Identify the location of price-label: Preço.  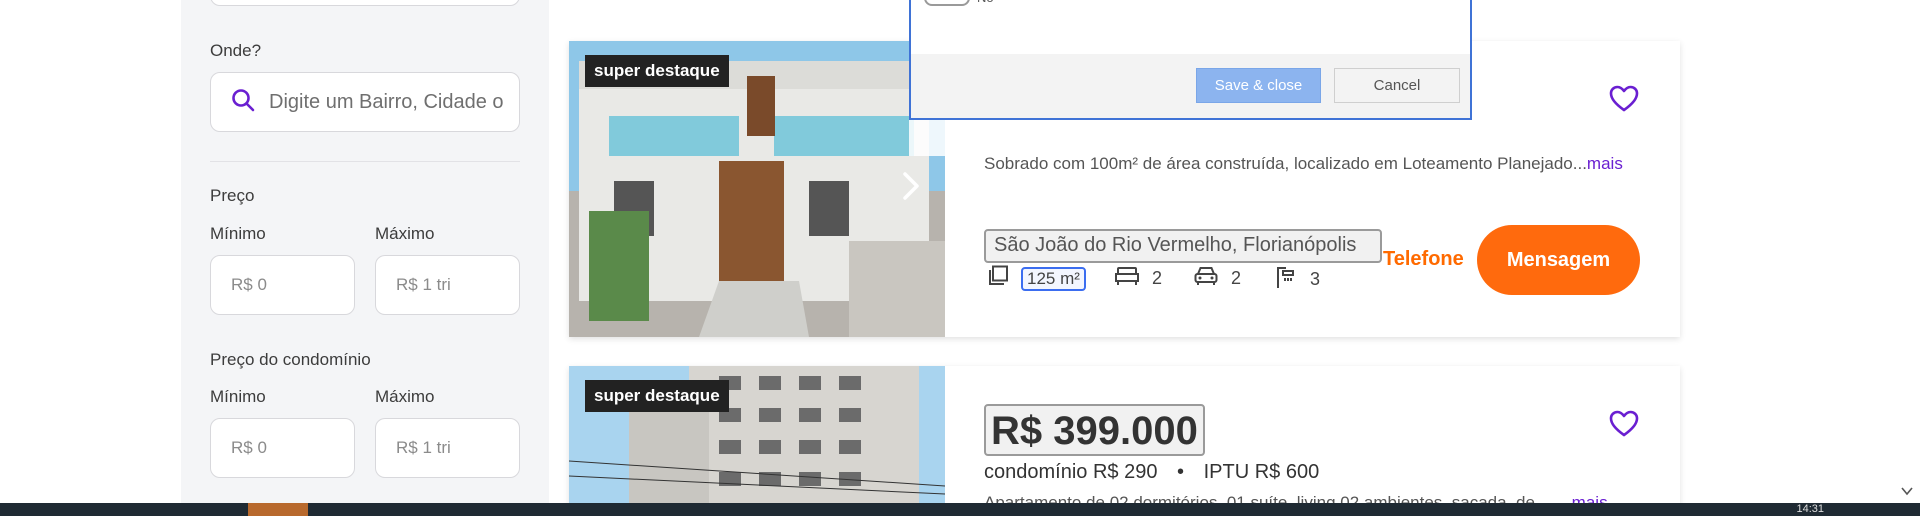
(232, 195).